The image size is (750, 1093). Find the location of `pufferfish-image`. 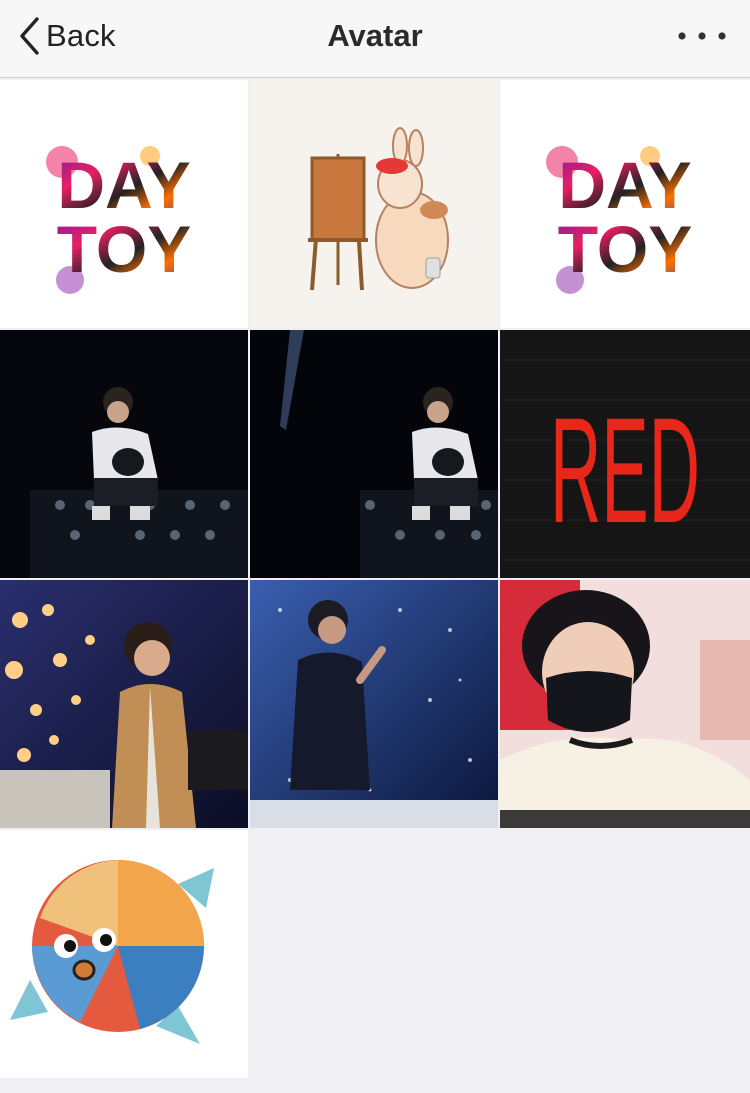

pufferfish-image is located at coordinates (124, 954).